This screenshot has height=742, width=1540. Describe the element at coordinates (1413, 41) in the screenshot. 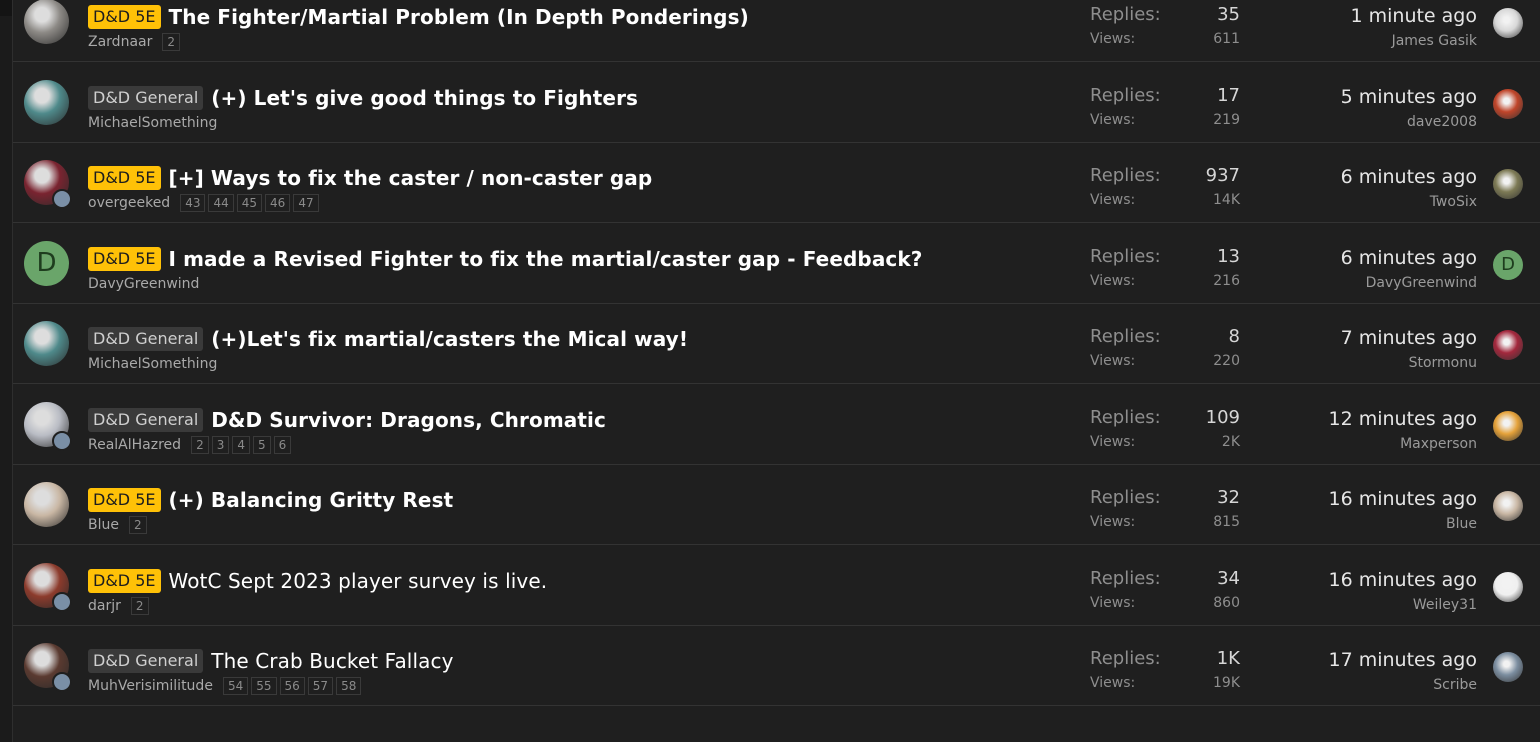

I see `latest-poster-link: James Gasik` at that location.